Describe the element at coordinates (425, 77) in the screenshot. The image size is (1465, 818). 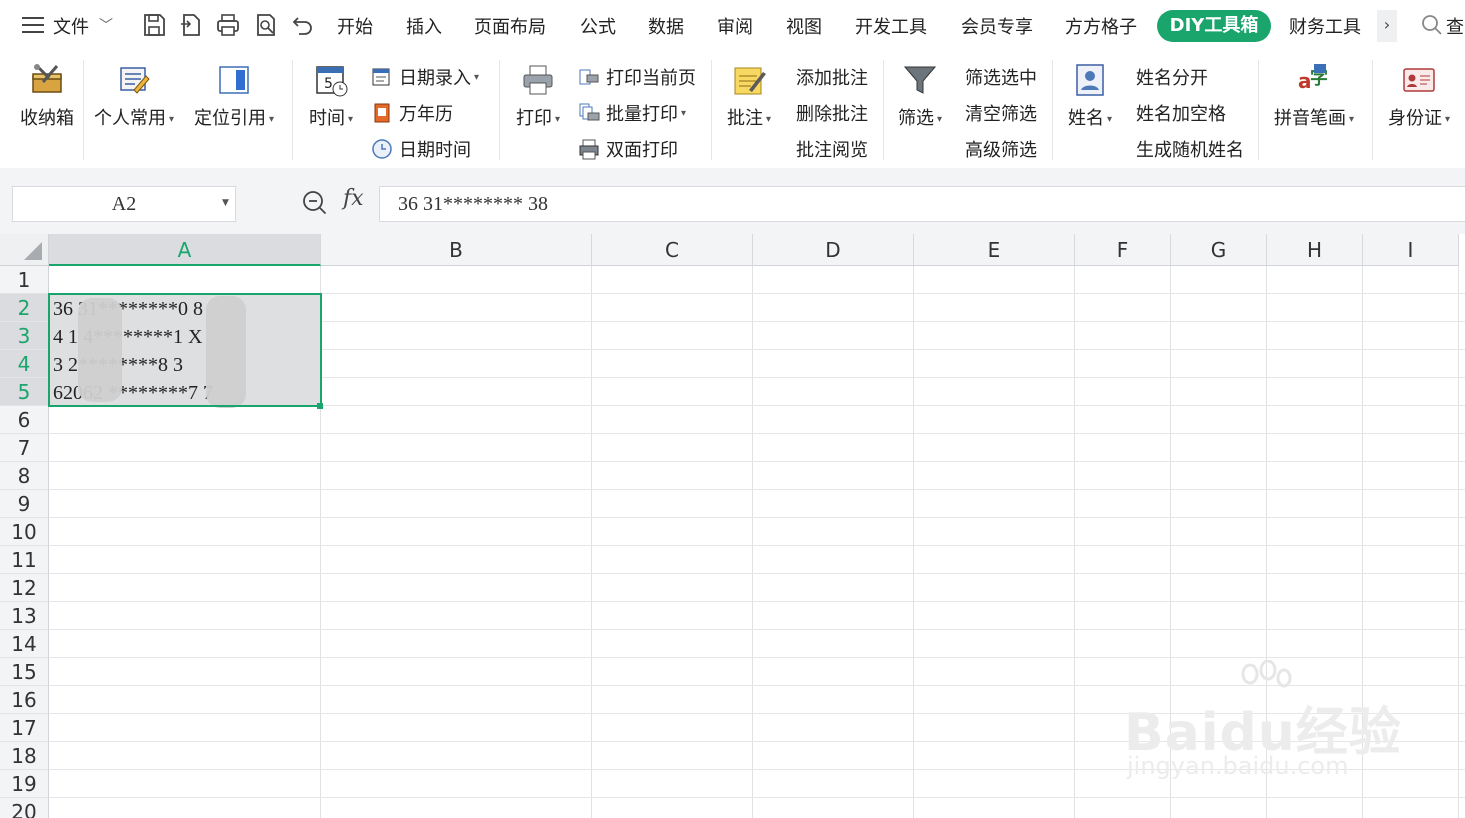
I see `date-entry-button: 日期录入 ▾` at that location.